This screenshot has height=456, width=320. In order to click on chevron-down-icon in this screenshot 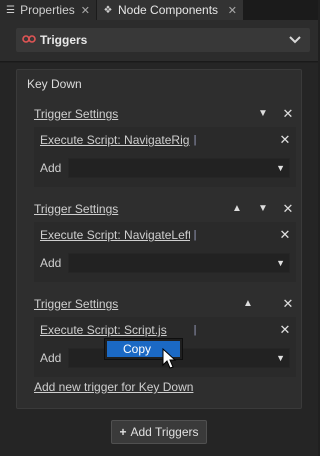, I will do `click(295, 40)`.